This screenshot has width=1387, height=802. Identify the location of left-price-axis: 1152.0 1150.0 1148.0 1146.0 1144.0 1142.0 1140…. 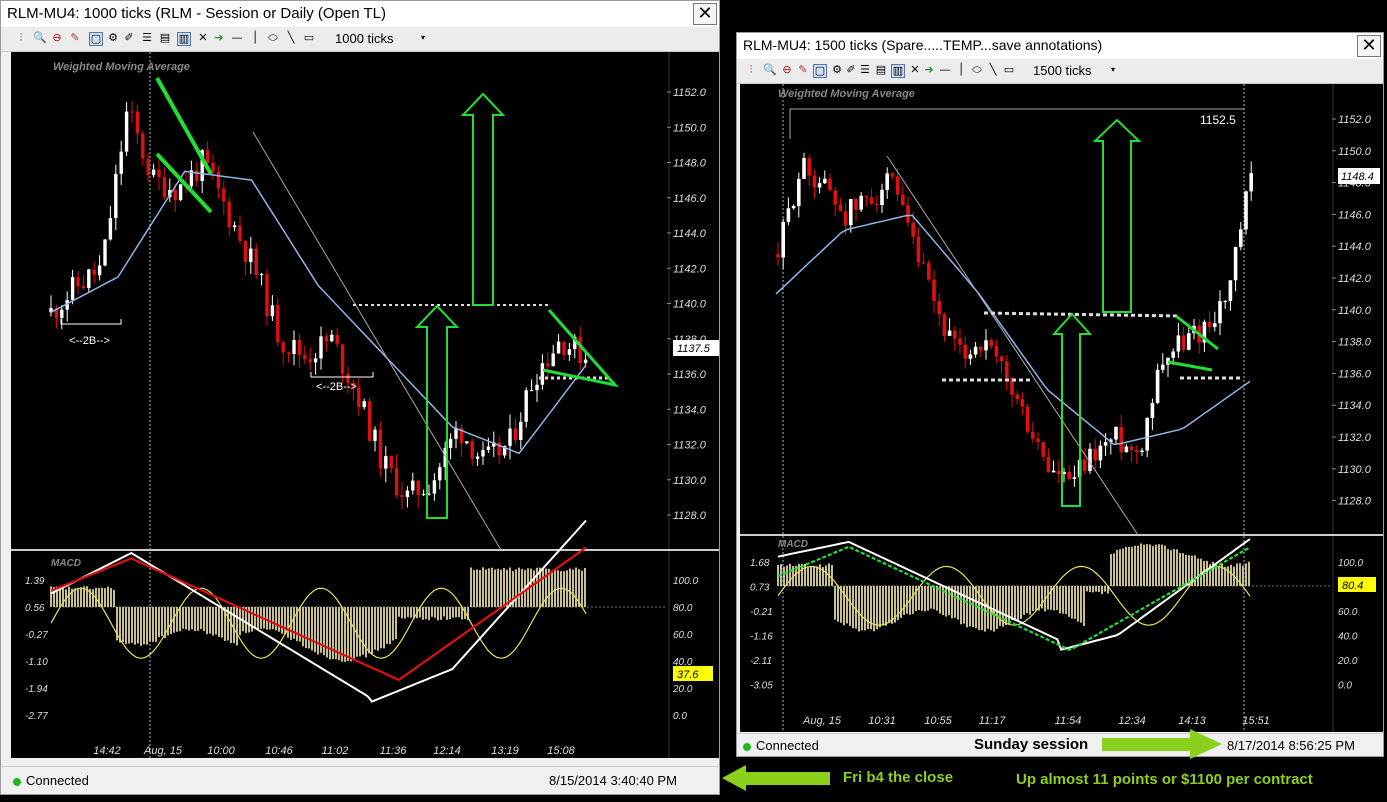
(687, 304).